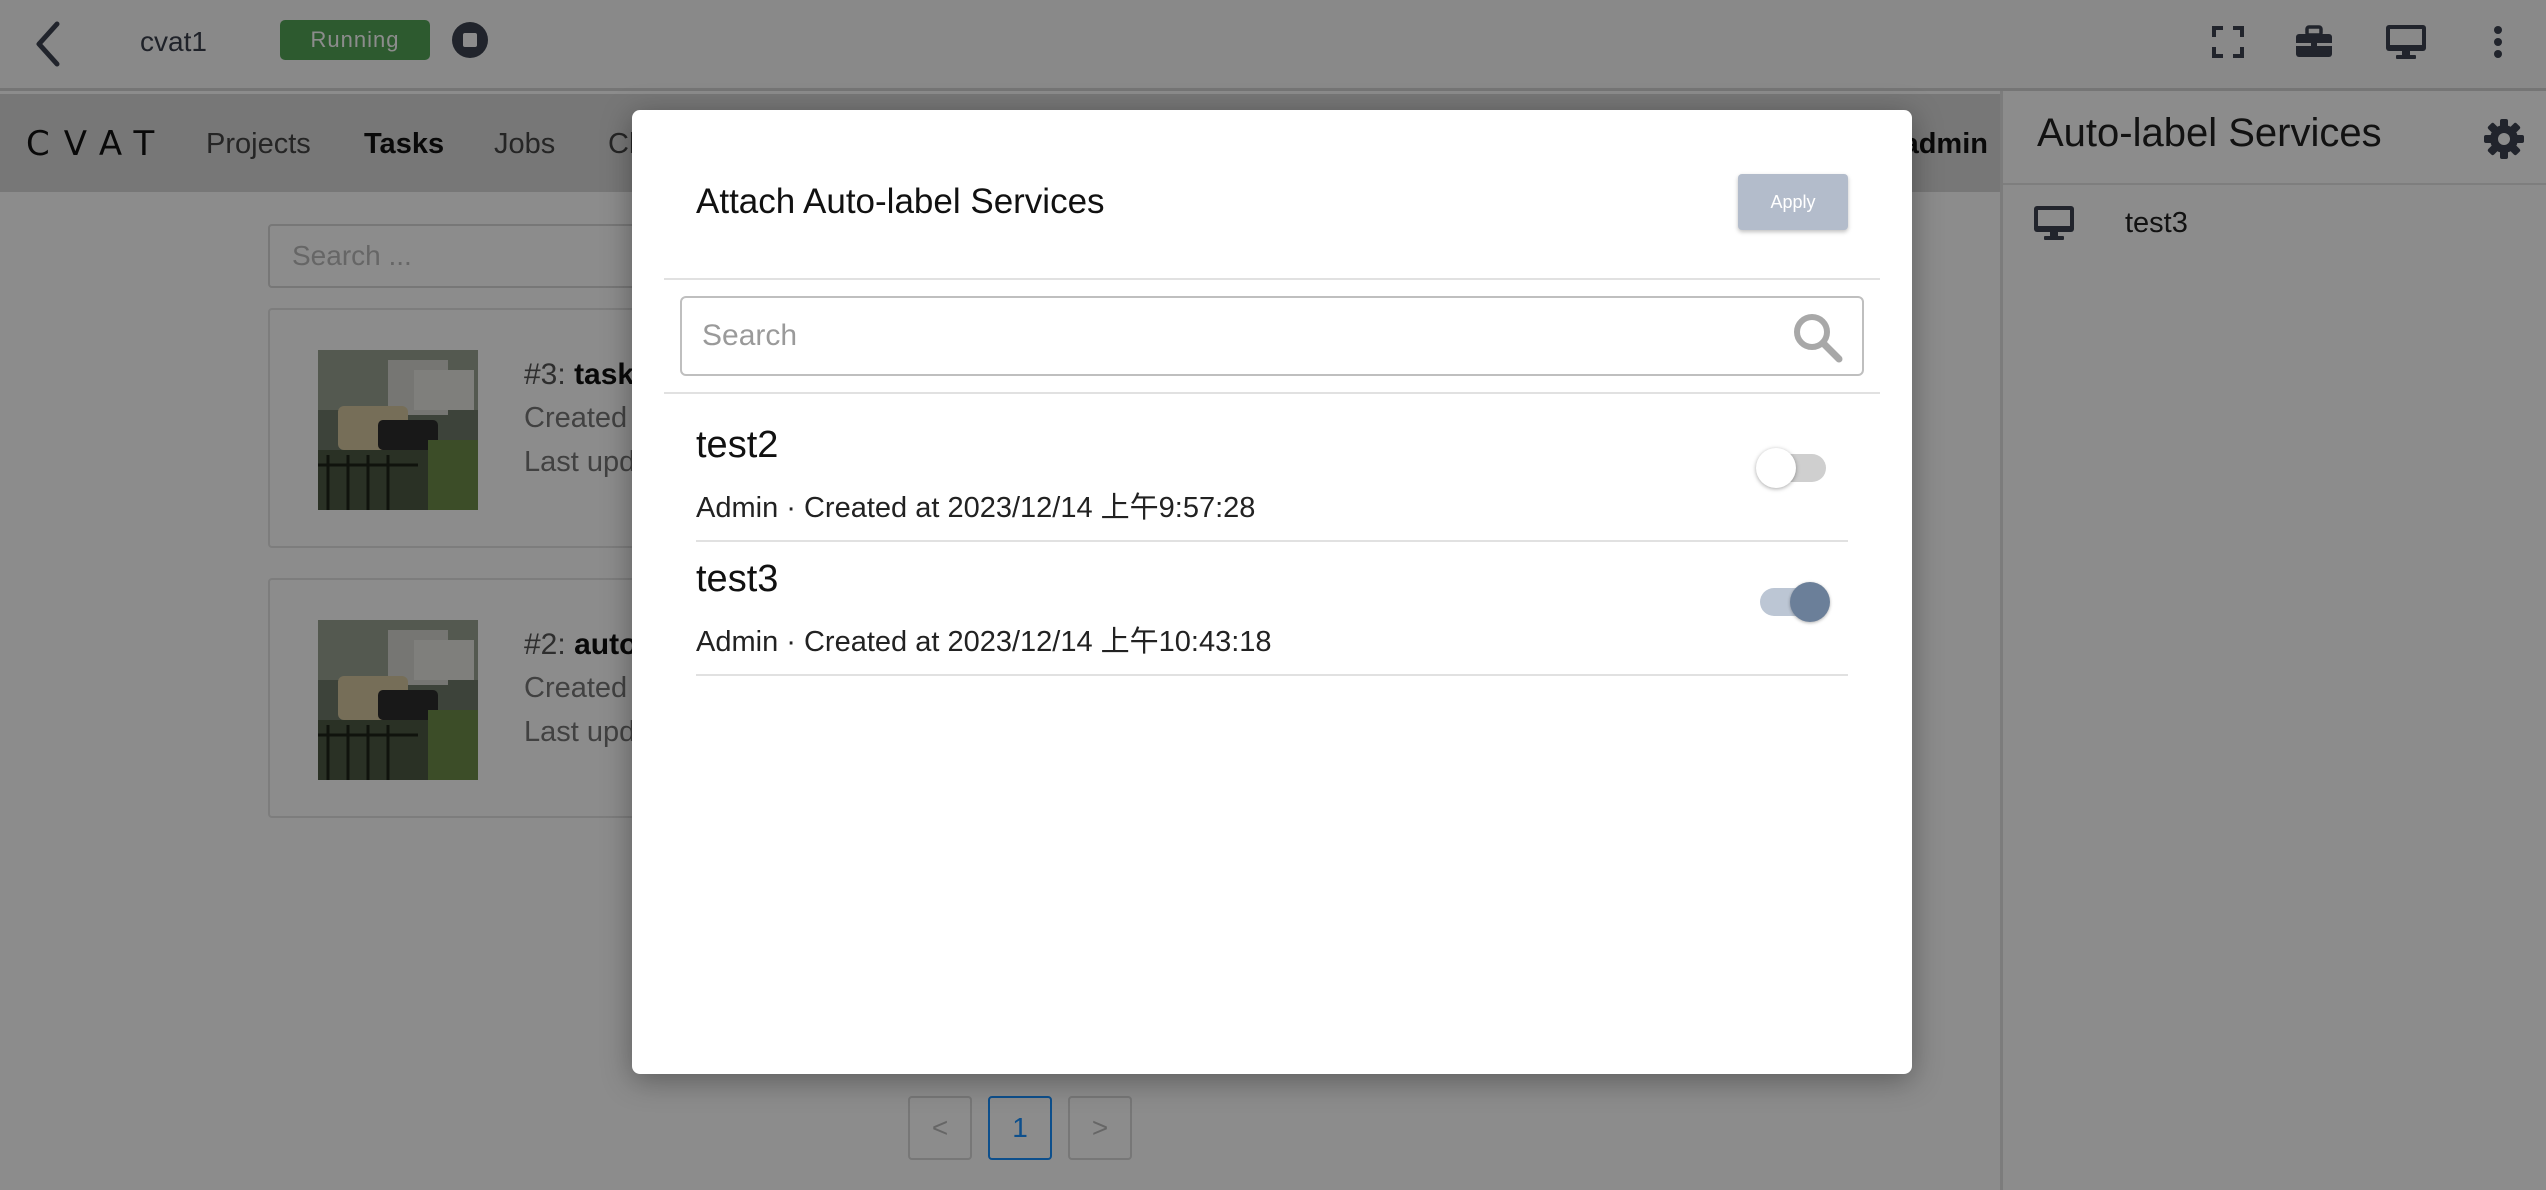 The image size is (2546, 1190). I want to click on service-meta: Admin · Created at 2023/12/14 上午9:57:28, so click(976, 508).